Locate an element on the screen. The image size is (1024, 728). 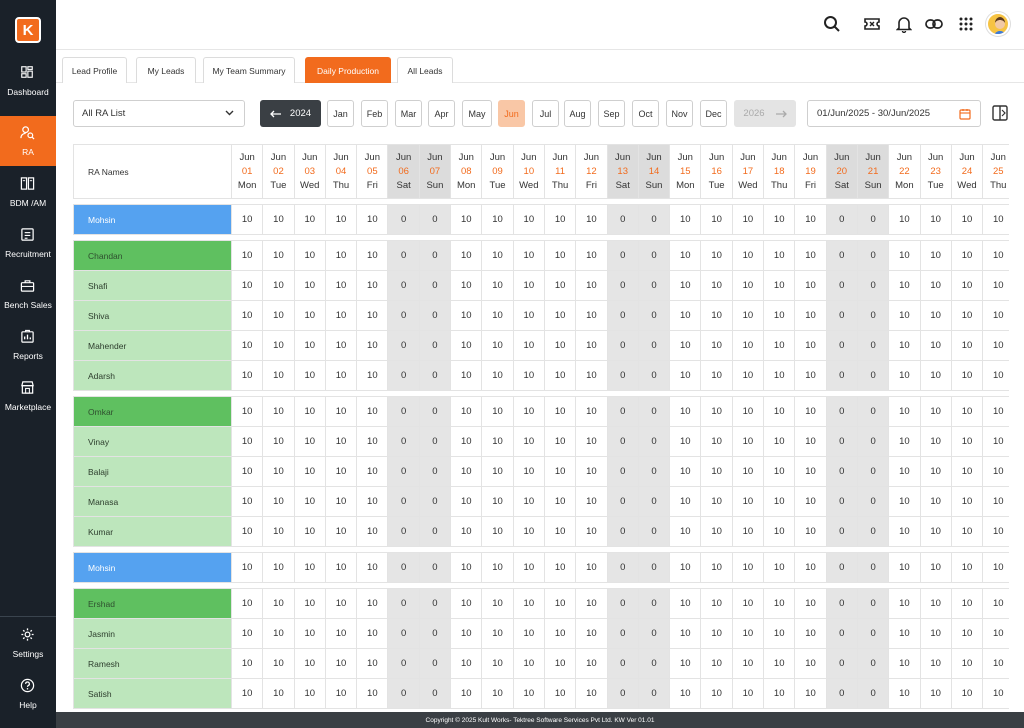
day-number: 17 is located at coordinates (748, 171).